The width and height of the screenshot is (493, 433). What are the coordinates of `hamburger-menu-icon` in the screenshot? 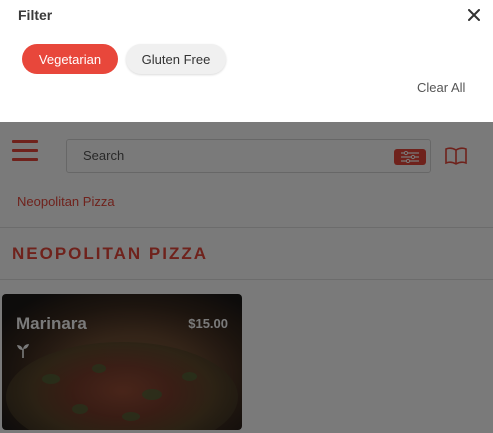 It's located at (25, 151).